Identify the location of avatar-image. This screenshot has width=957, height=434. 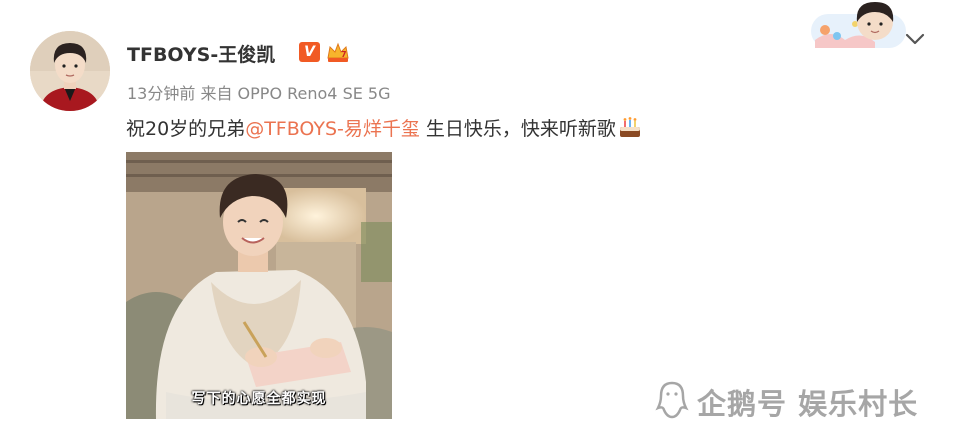
(70, 71).